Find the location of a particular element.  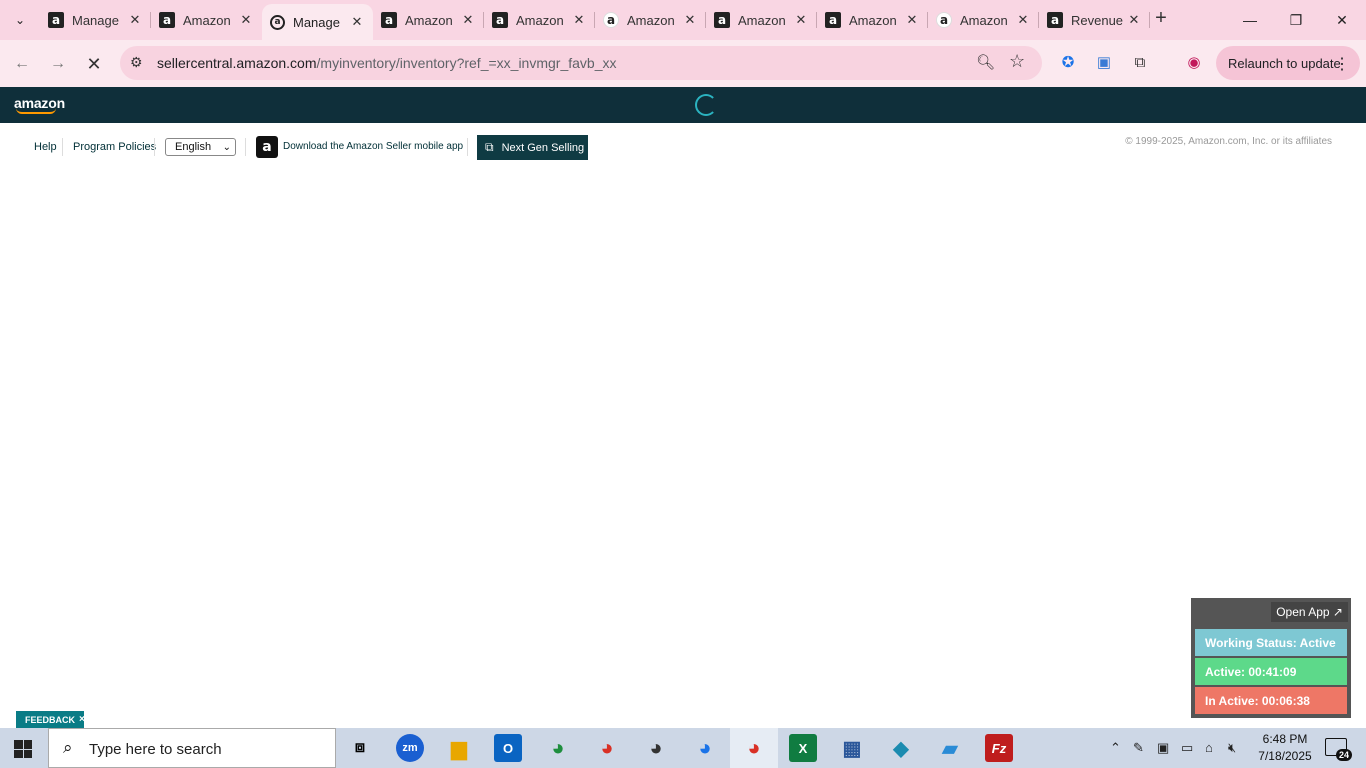

excel-icon: X is located at coordinates (803, 748).